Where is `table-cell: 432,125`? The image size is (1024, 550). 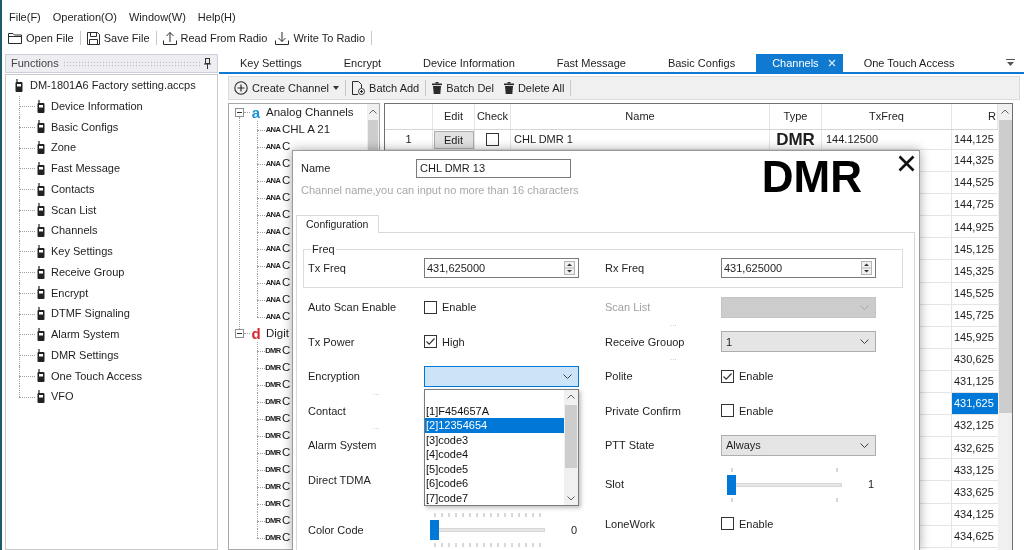
table-cell: 432,125 is located at coordinates (975, 426).